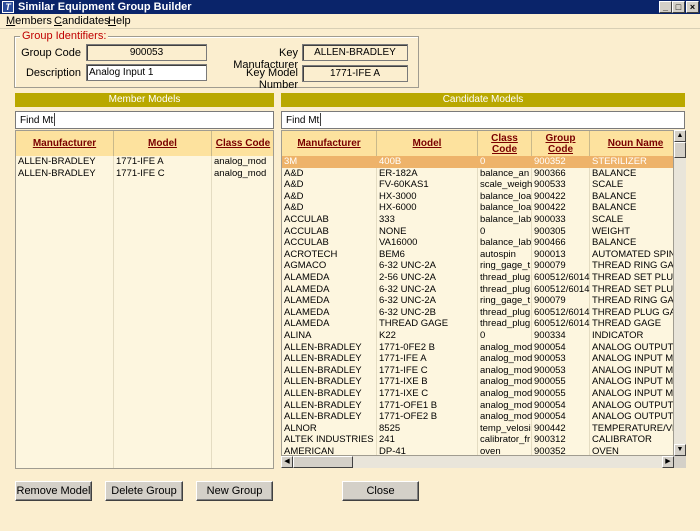 Image resolution: width=700 pixels, height=531 pixels. Describe the element at coordinates (355, 73) in the screenshot. I see `key-model-number-field: 1771-IFE A` at that location.